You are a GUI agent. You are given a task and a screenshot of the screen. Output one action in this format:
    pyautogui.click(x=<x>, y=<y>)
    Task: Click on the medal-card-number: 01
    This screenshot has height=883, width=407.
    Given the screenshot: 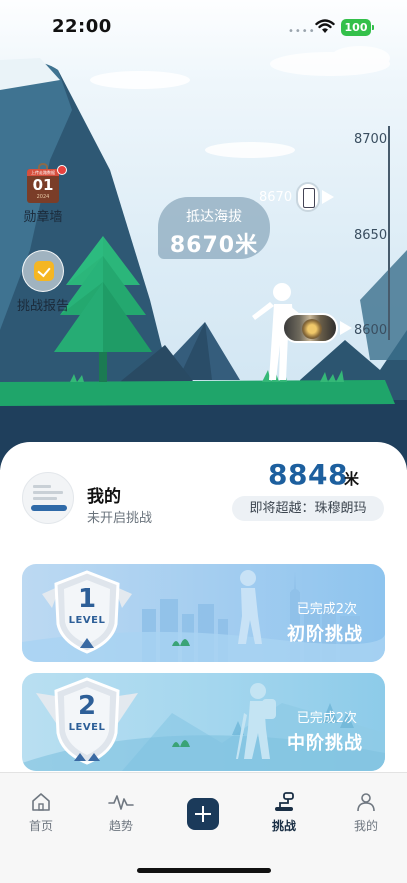 What is the action you would take?
    pyautogui.click(x=43, y=185)
    